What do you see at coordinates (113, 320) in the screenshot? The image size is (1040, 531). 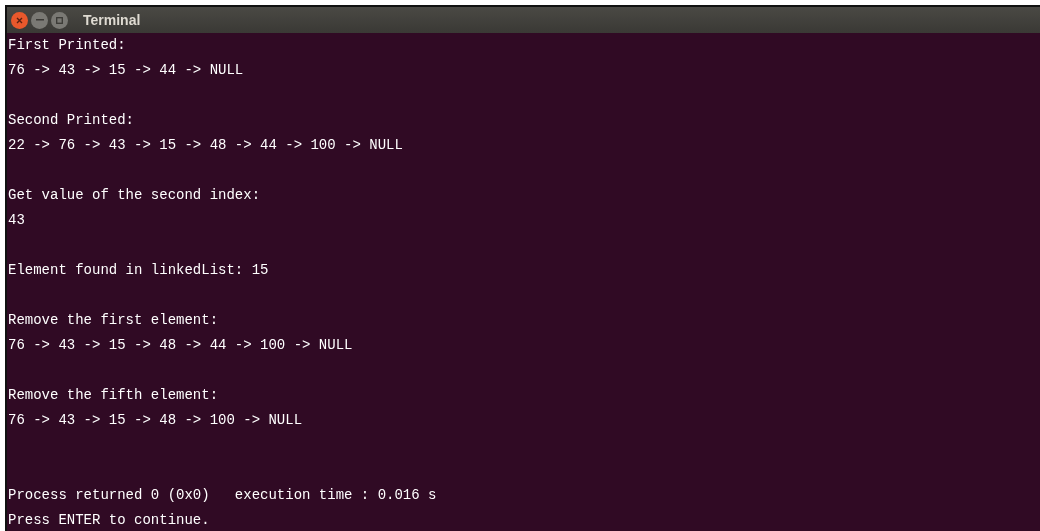 I see `terminal-line: Remove the first element:` at bounding box center [113, 320].